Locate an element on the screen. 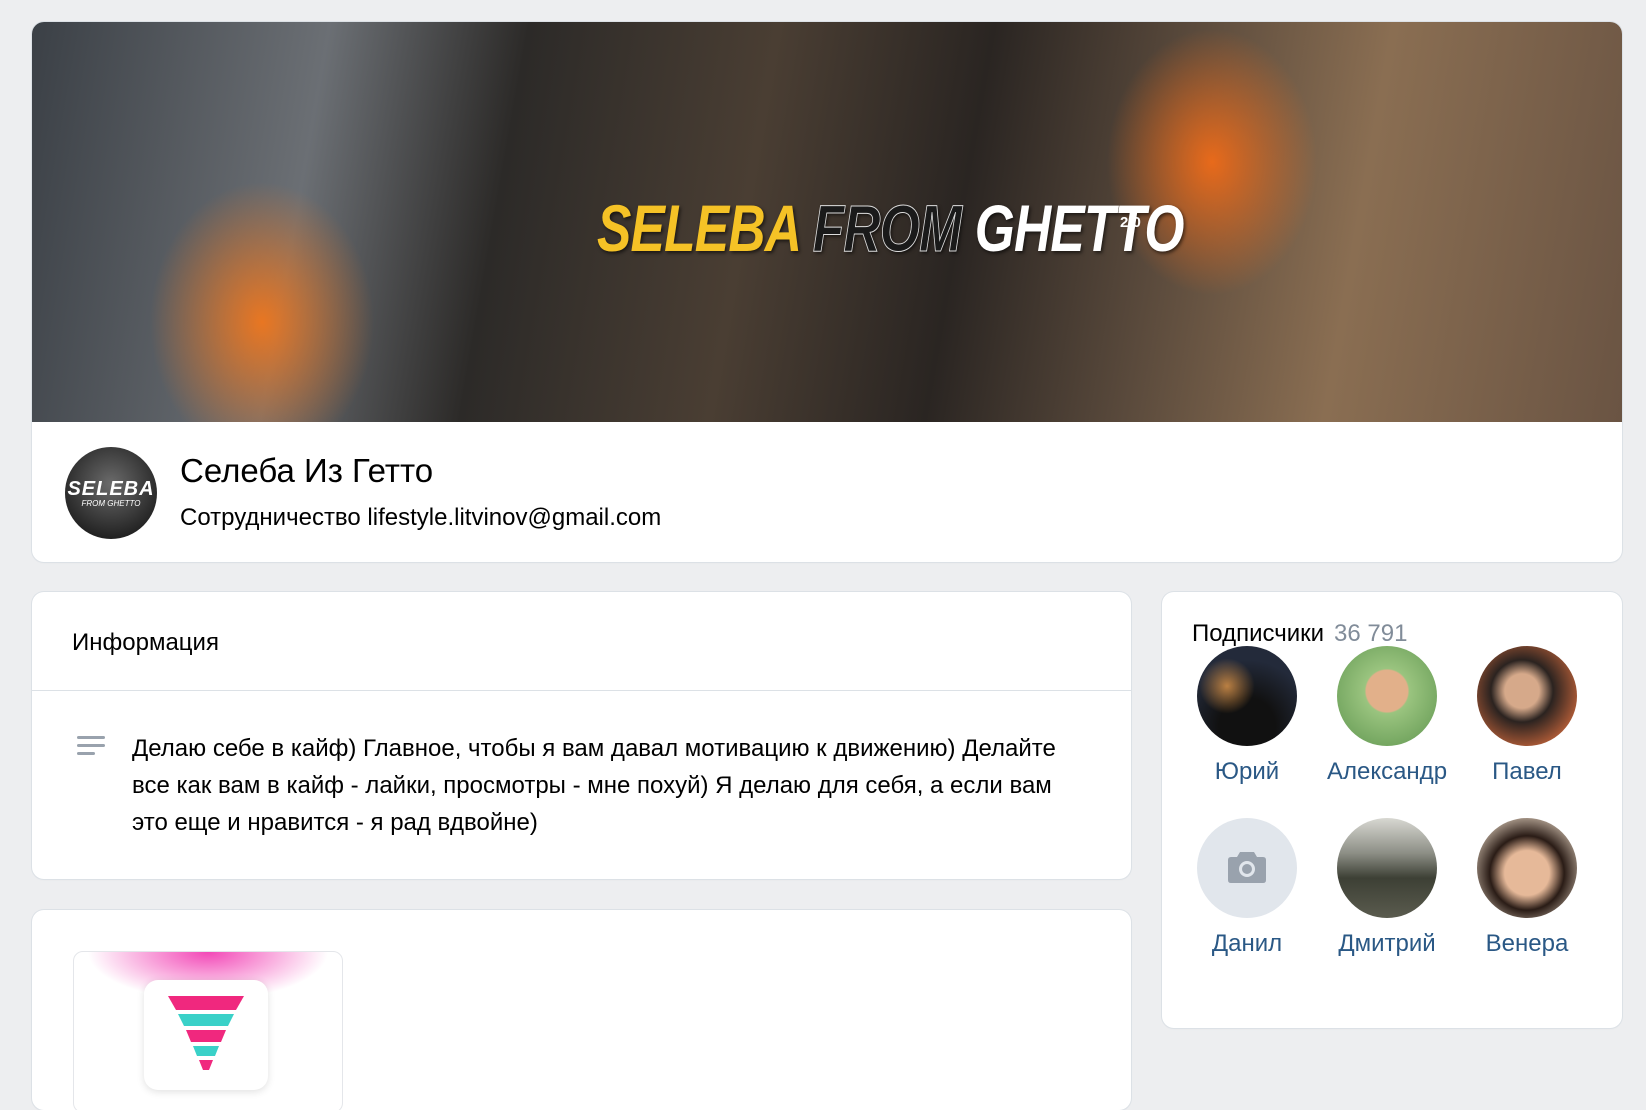 The image size is (1646, 1110). info-title: Информация is located at coordinates (145, 642).